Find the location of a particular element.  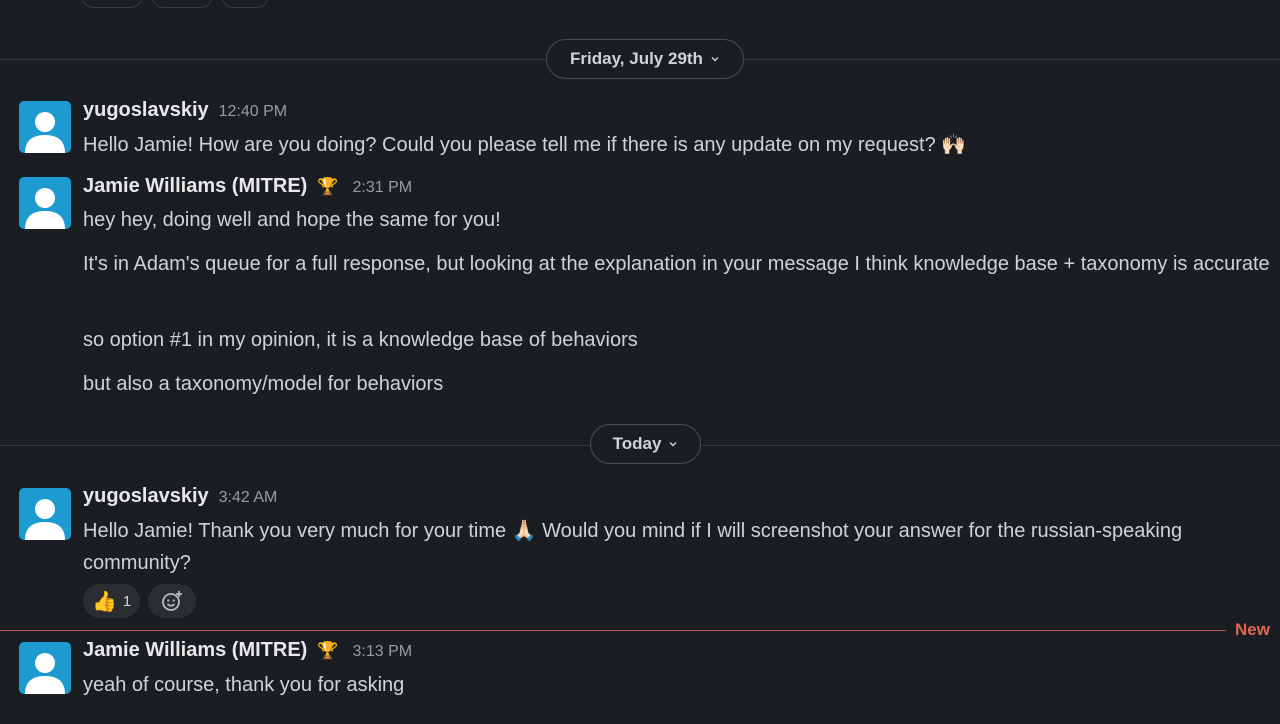

message-text: but also a taxonomy/model for behaviors is located at coordinates (263, 384).